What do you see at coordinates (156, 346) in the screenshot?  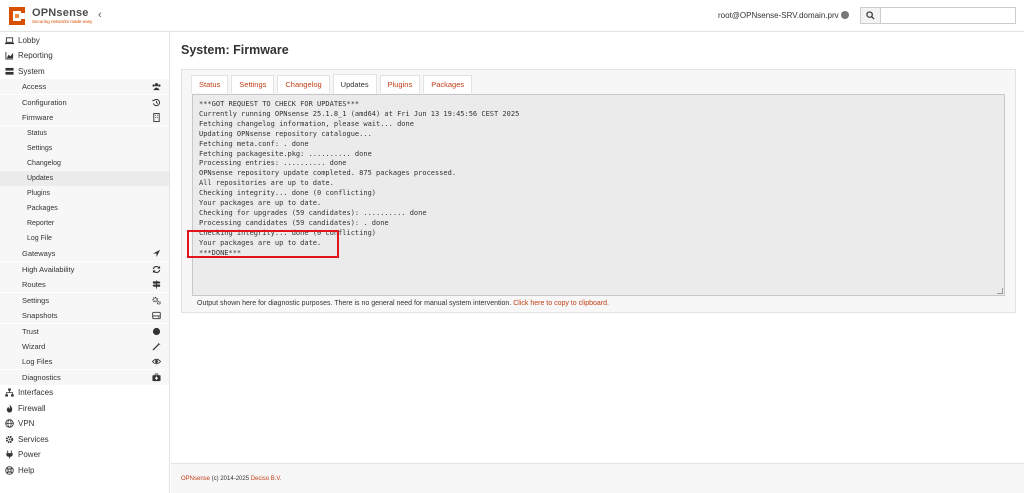 I see `magic-icon` at bounding box center [156, 346].